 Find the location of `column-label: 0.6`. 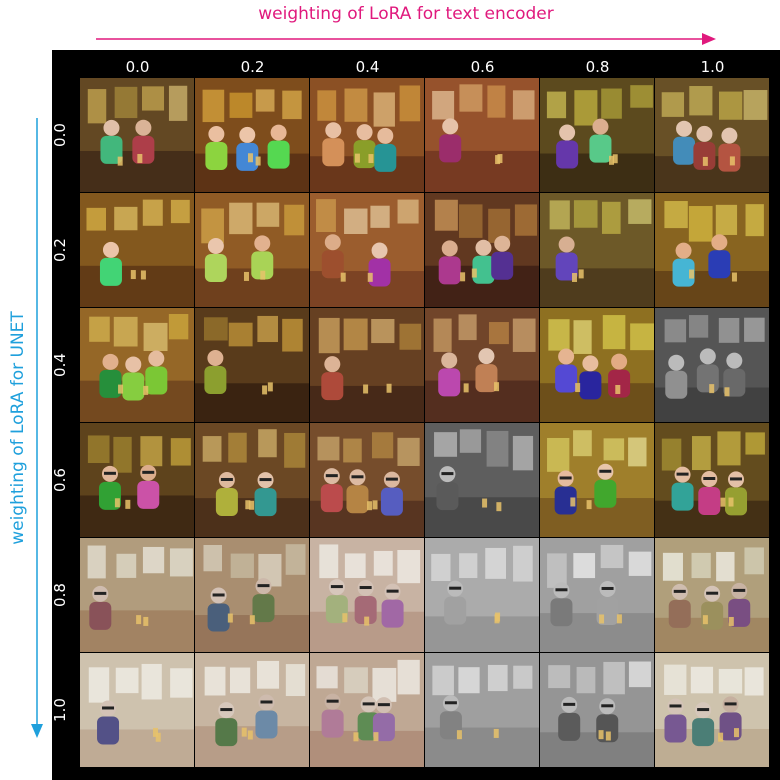

column-label: 0.6 is located at coordinates (482, 67).